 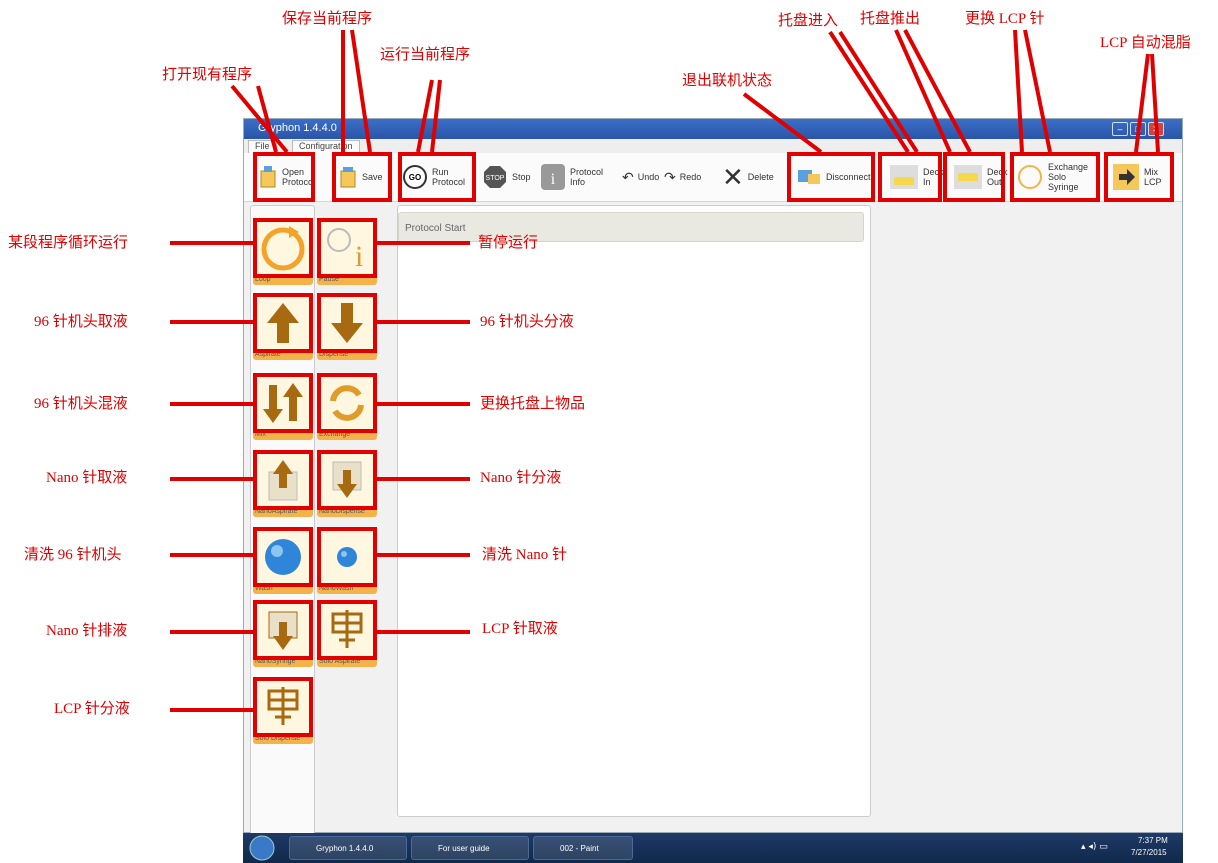 What do you see at coordinates (1153, 840) in the screenshot?
I see `clock-time: 7:37 PM` at bounding box center [1153, 840].